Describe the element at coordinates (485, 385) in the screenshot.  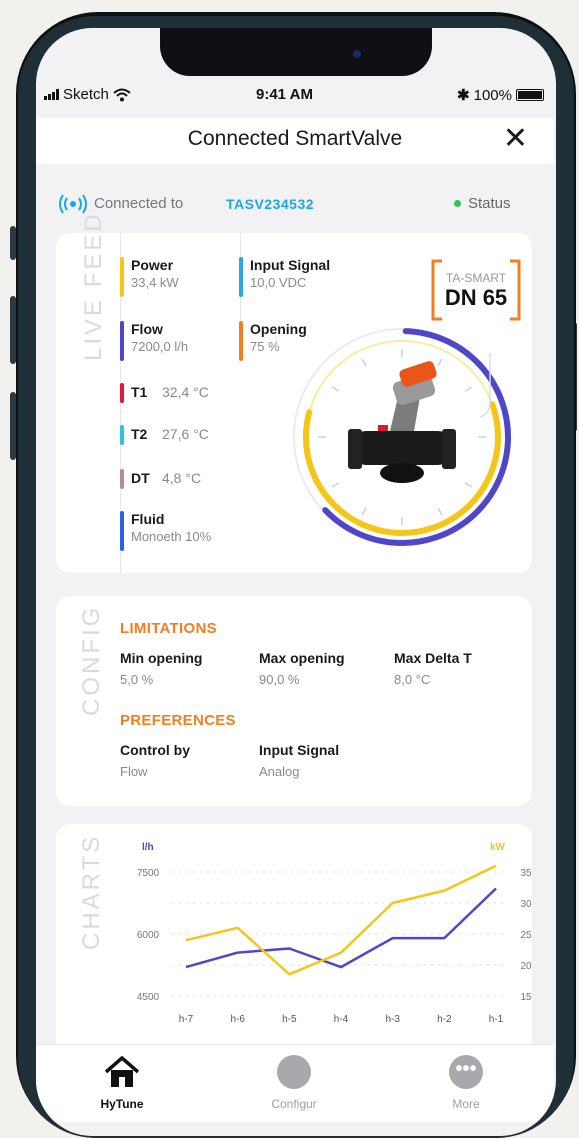
I see `gauge-connector` at that location.